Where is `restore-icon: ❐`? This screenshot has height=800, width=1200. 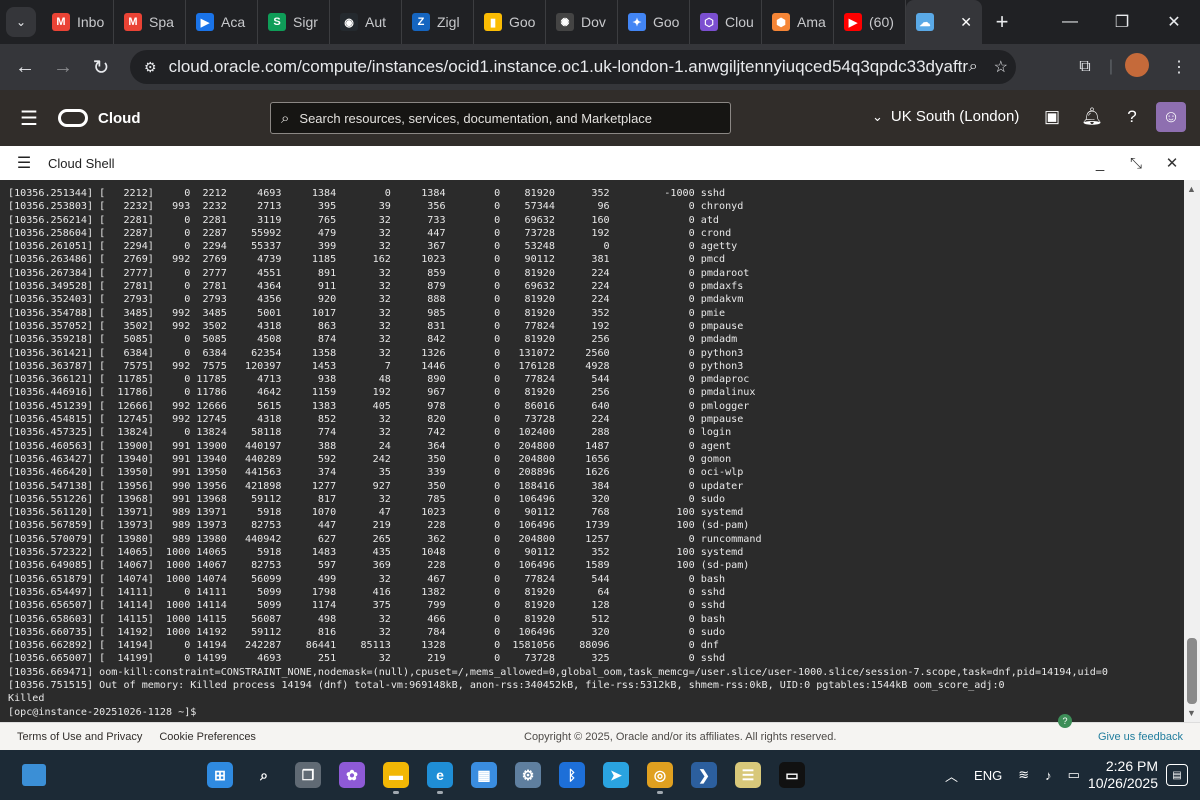
restore-icon: ❐ is located at coordinates (1122, 22).